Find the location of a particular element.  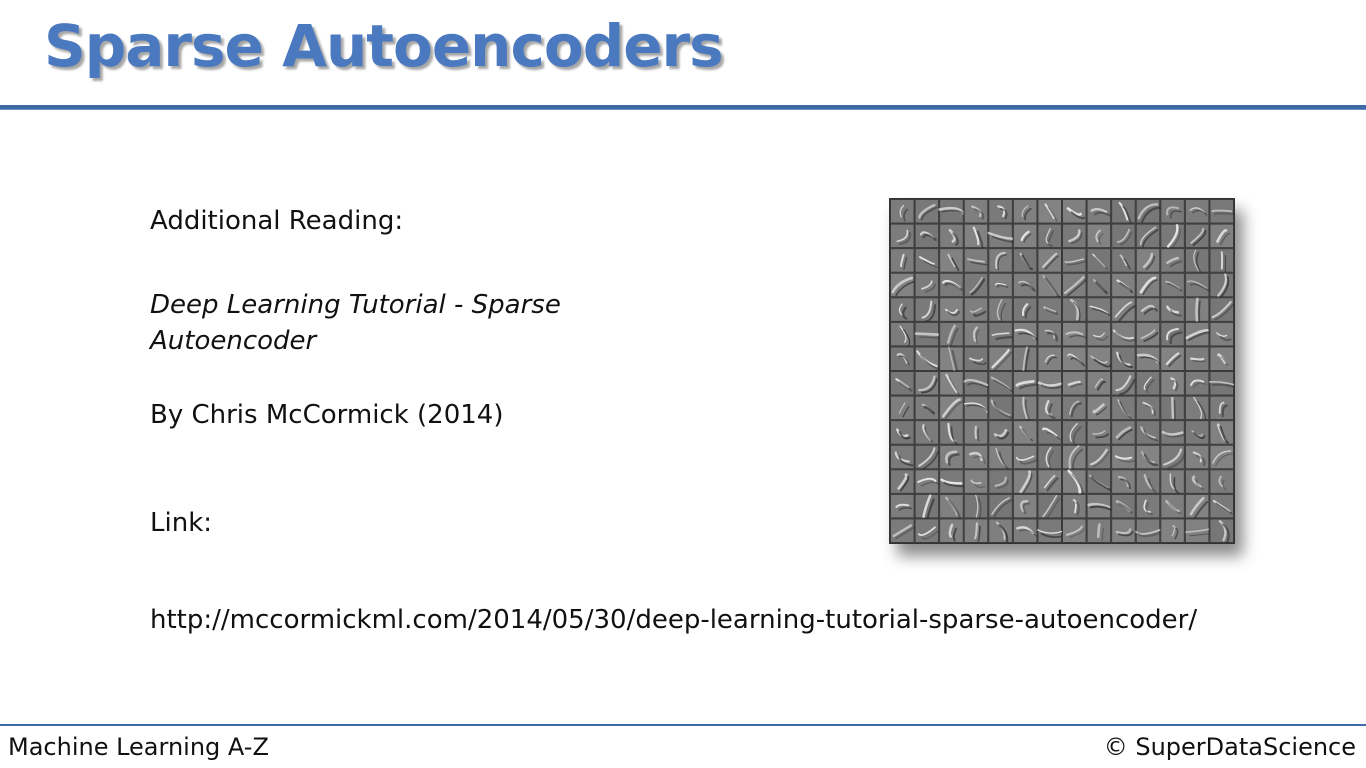

title-divider is located at coordinates (683, 107).